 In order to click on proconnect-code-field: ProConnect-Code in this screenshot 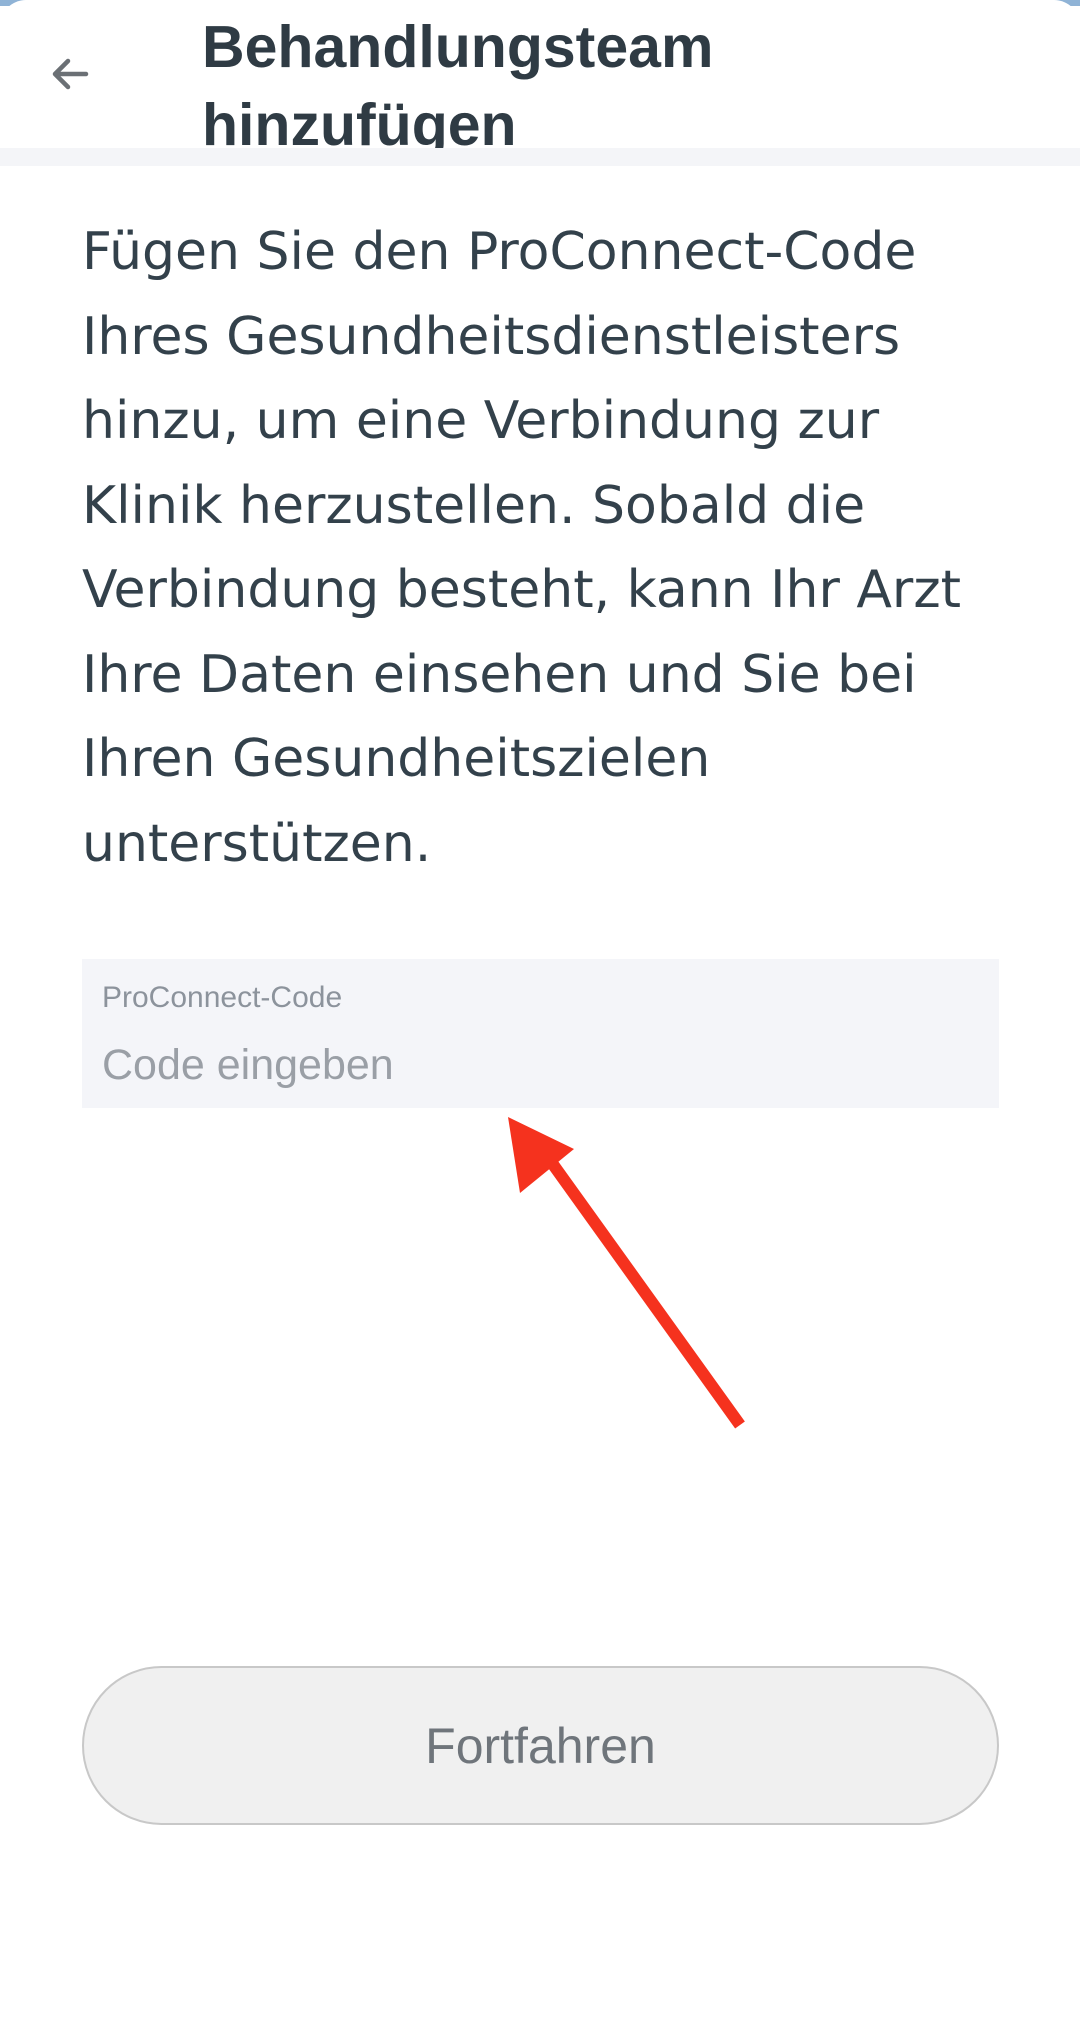, I will do `click(540, 1033)`.